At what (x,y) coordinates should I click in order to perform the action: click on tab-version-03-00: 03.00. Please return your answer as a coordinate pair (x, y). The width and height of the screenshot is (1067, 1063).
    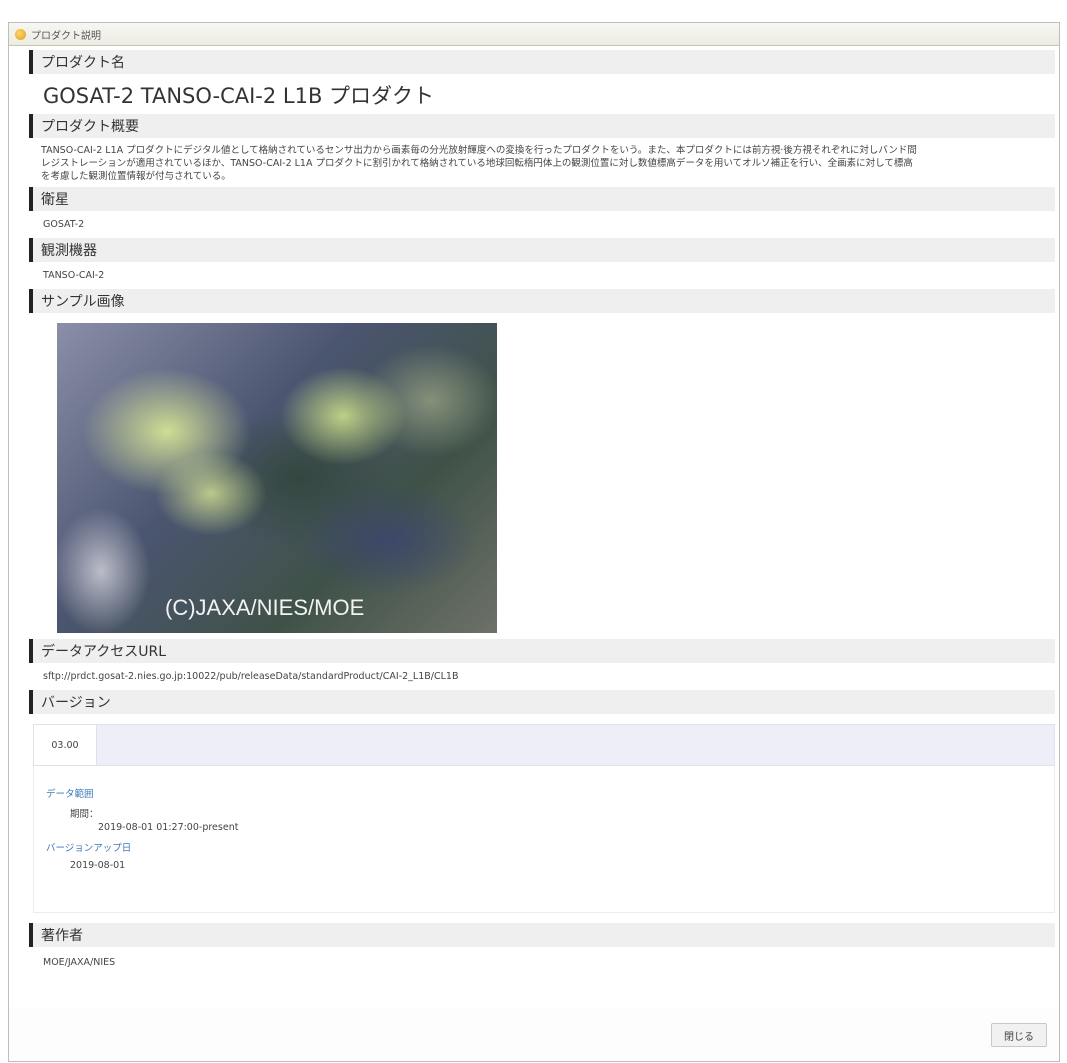
    Looking at the image, I should click on (65, 745).